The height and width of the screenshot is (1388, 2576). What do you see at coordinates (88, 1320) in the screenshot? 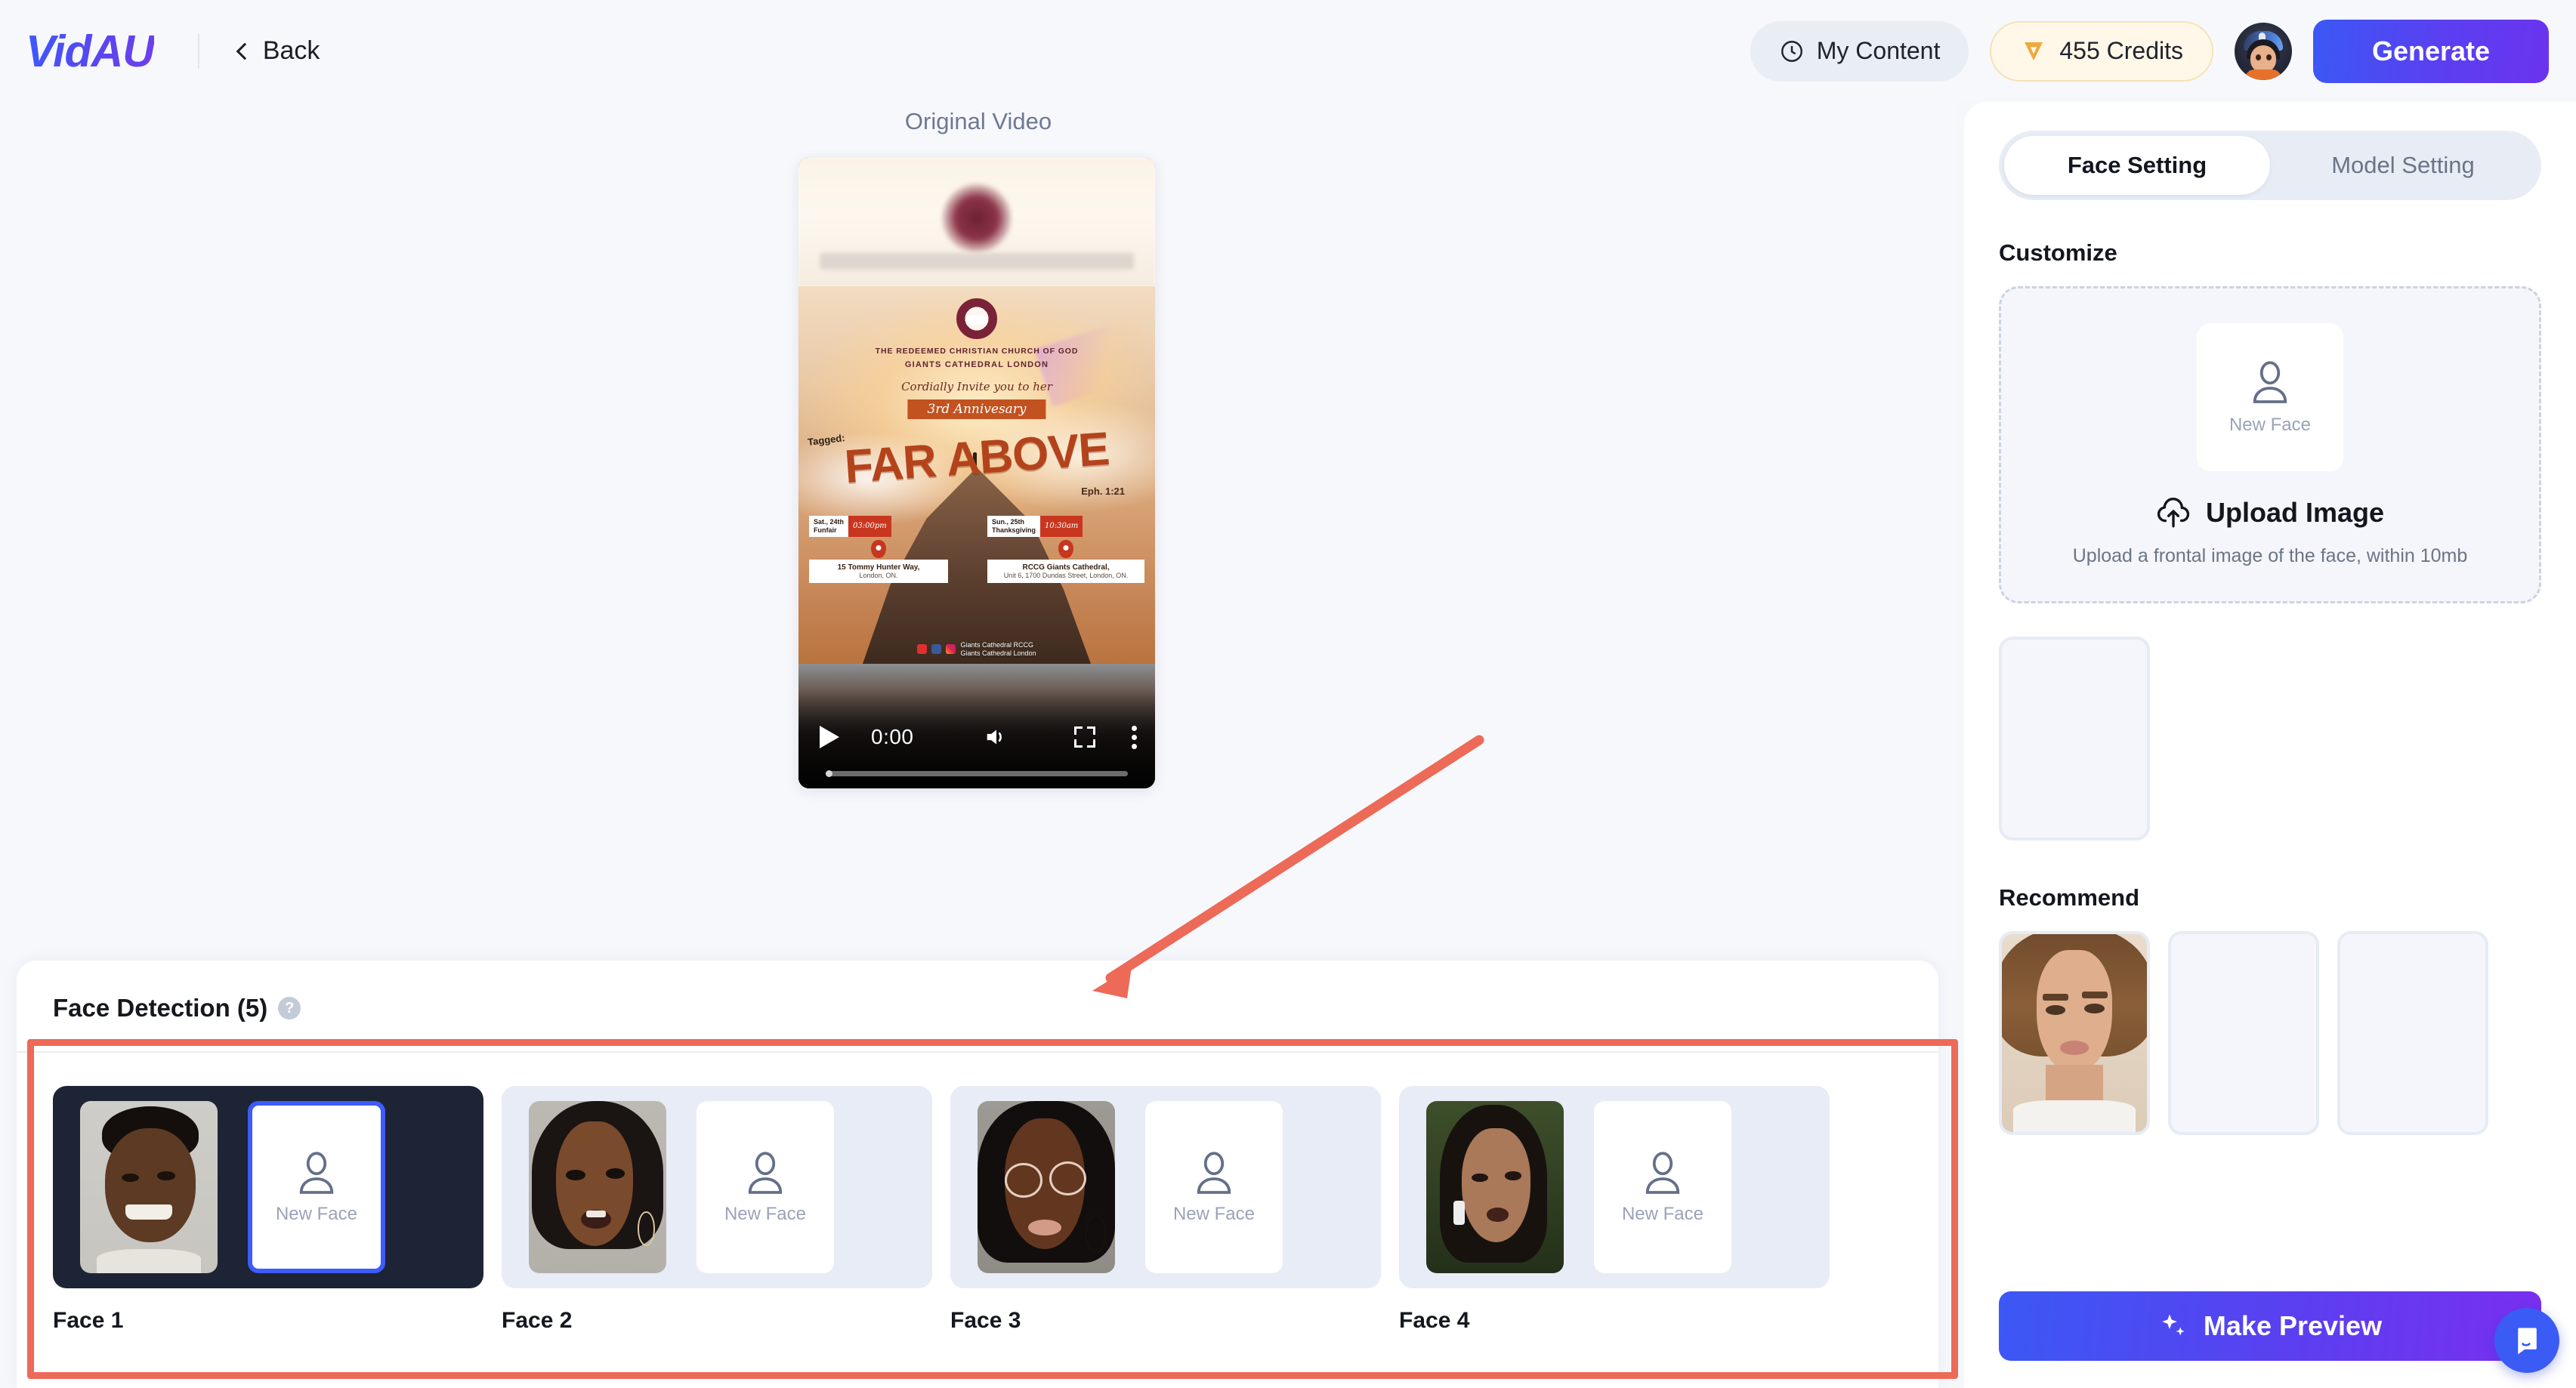
I see `face-label-1: Face 1` at bounding box center [88, 1320].